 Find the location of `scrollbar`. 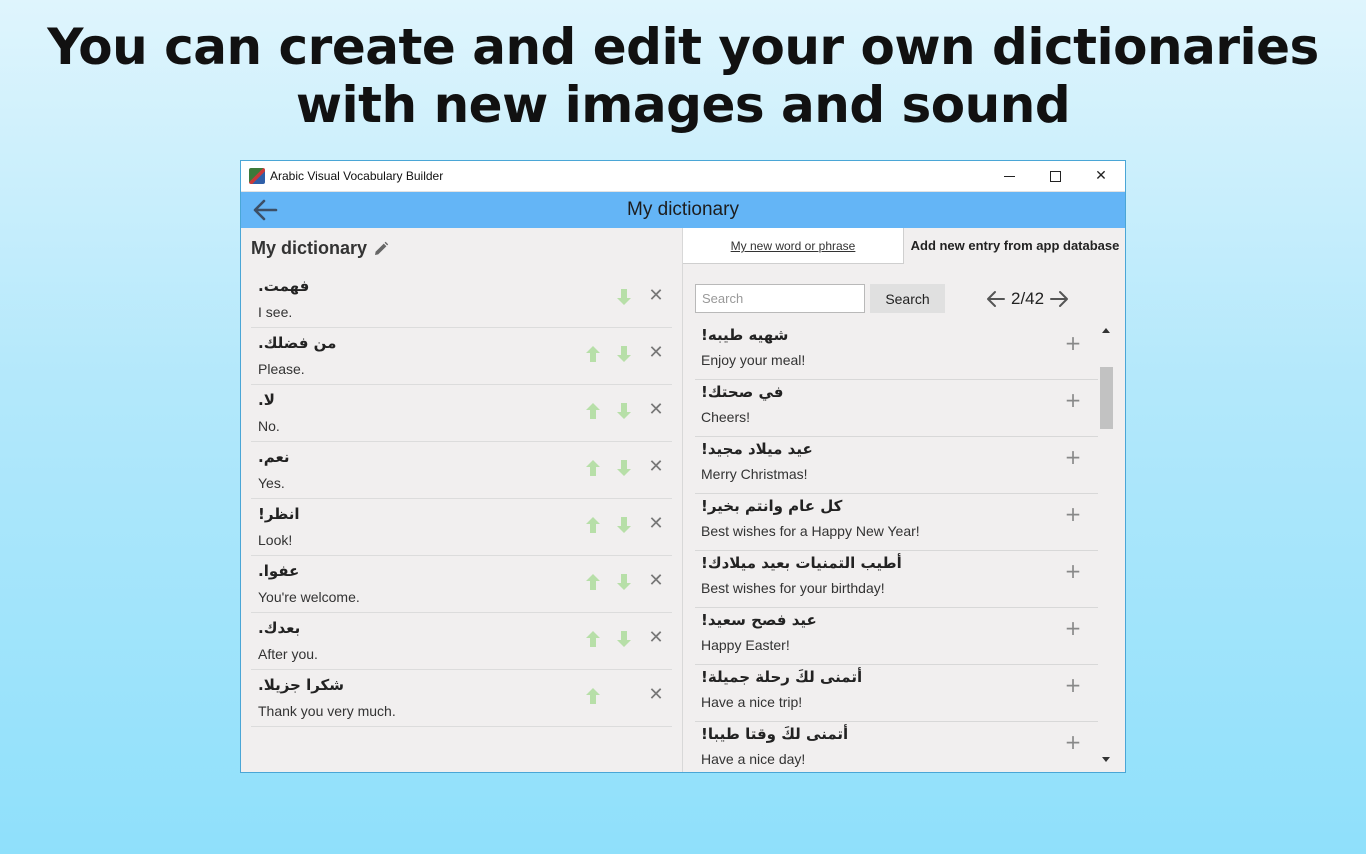

scrollbar is located at coordinates (1107, 547).